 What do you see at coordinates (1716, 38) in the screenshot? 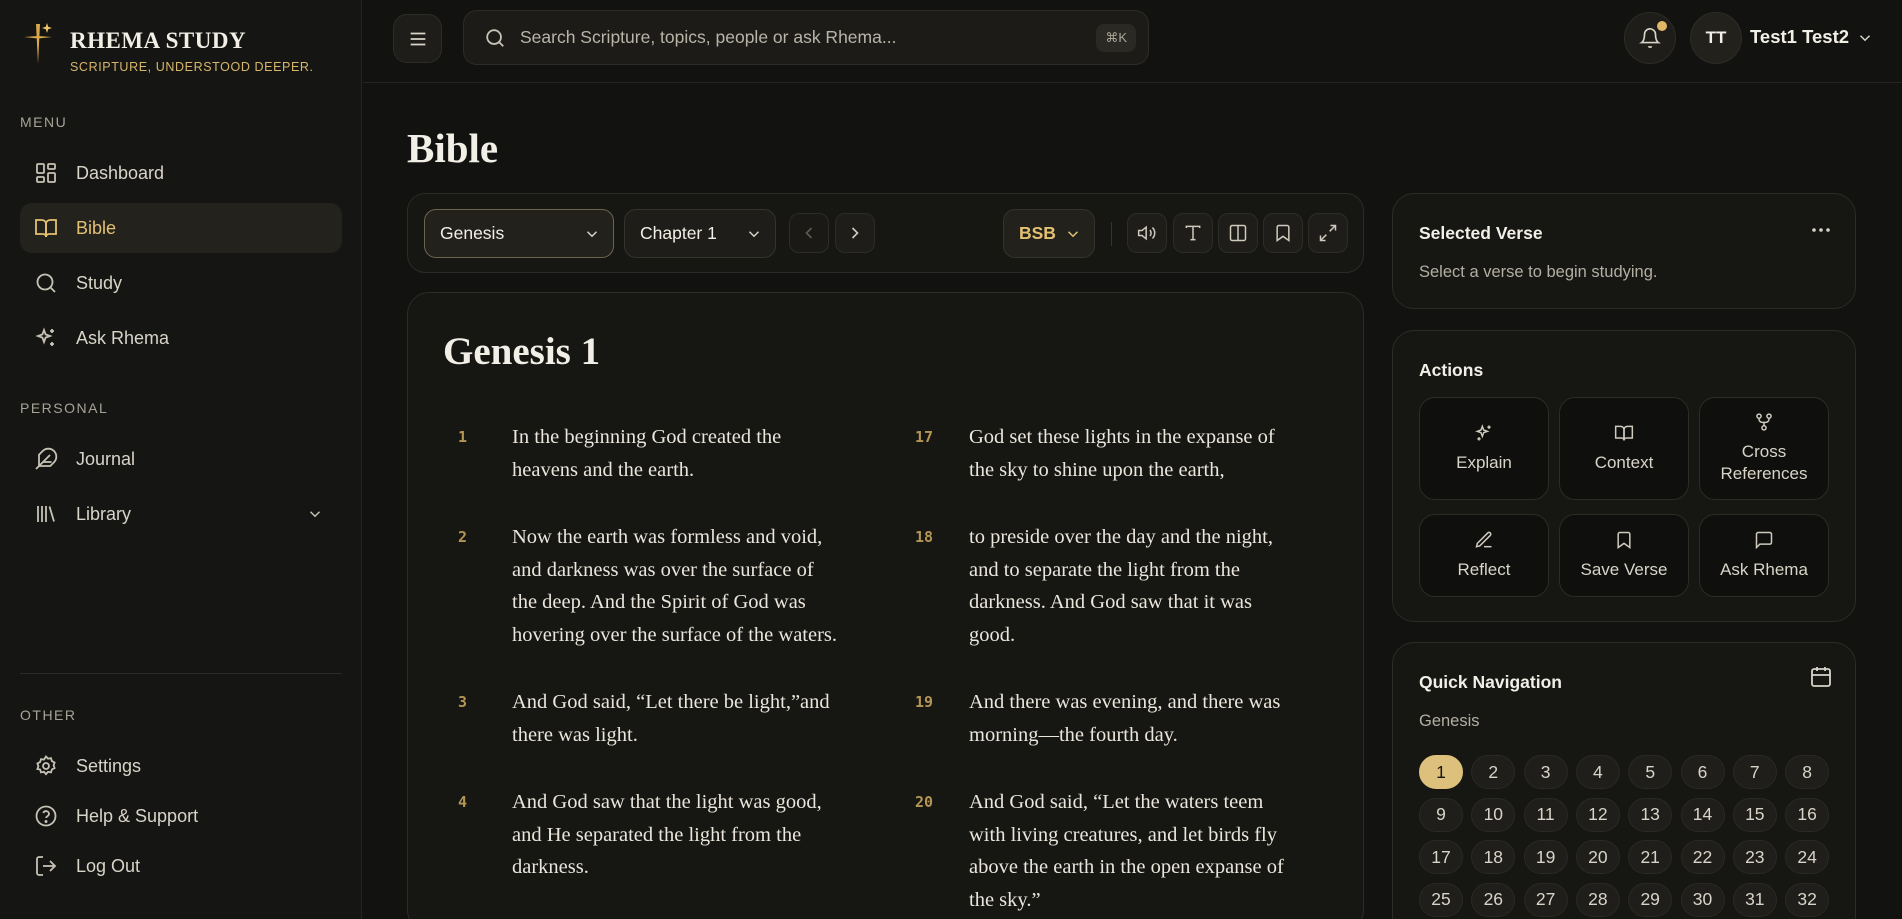
I see `avatar: TT` at bounding box center [1716, 38].